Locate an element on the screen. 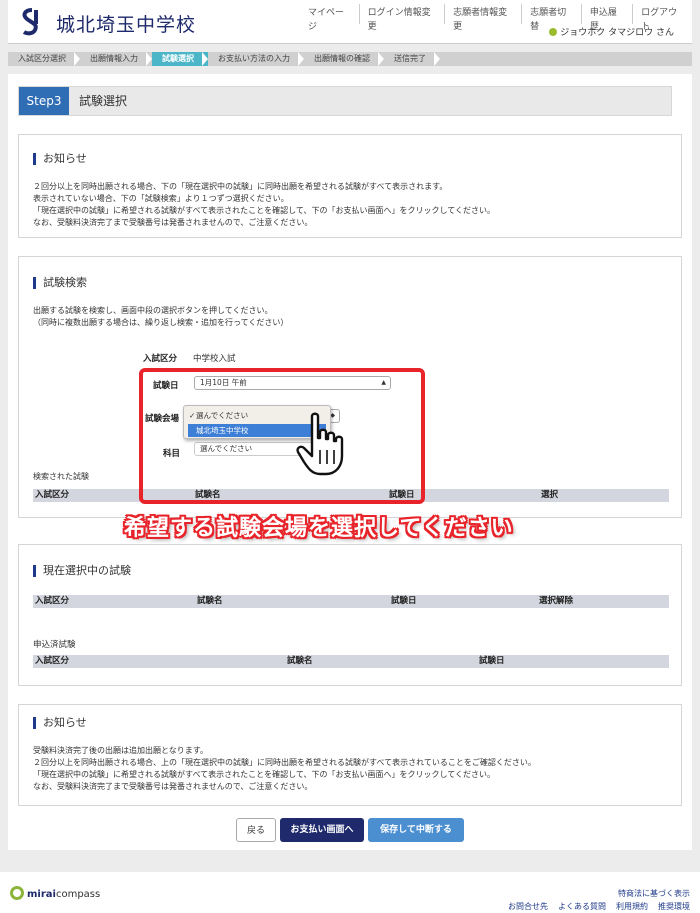 The width and height of the screenshot is (700, 913). footer-link-contact: お問合せ先 is located at coordinates (528, 906).